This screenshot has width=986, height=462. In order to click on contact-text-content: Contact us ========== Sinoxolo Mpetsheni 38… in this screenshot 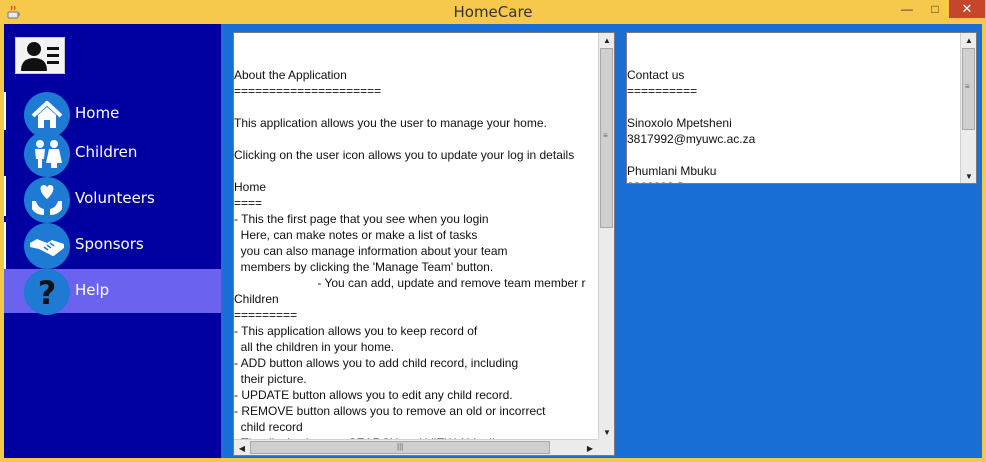, I will do `click(793, 108)`.